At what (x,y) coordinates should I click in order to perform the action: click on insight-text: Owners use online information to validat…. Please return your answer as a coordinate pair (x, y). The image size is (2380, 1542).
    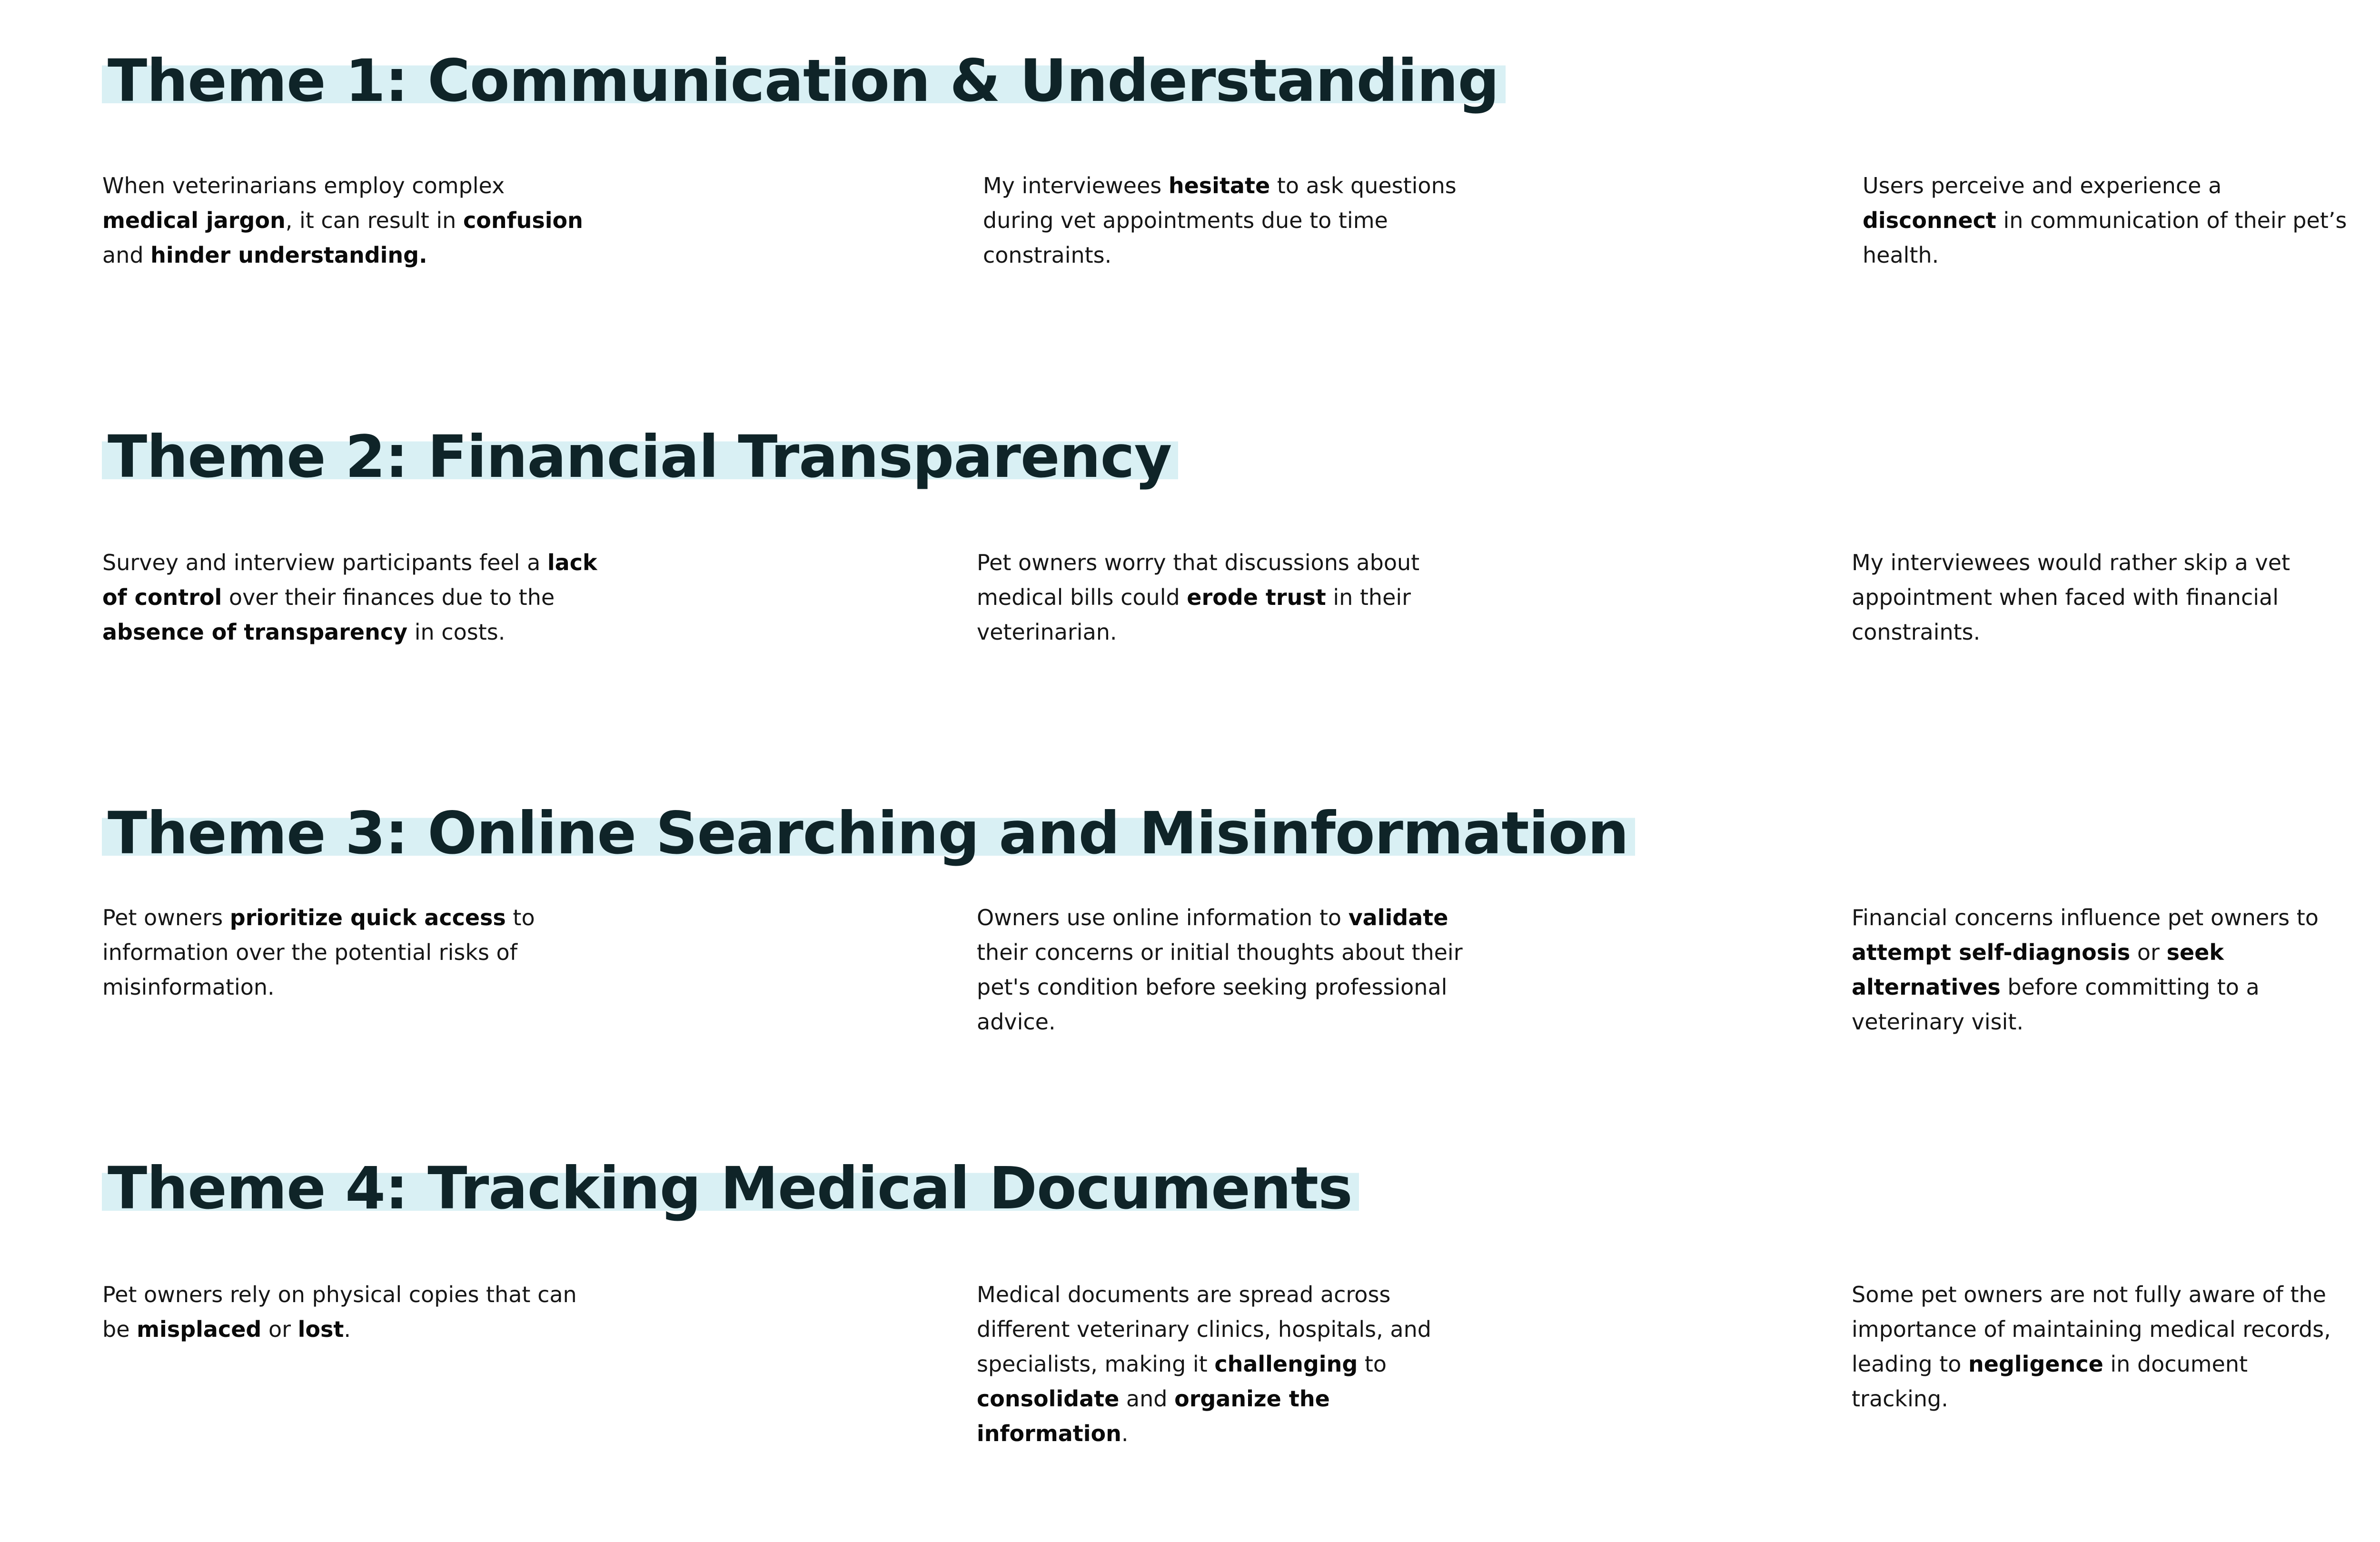
    Looking at the image, I should click on (1224, 969).